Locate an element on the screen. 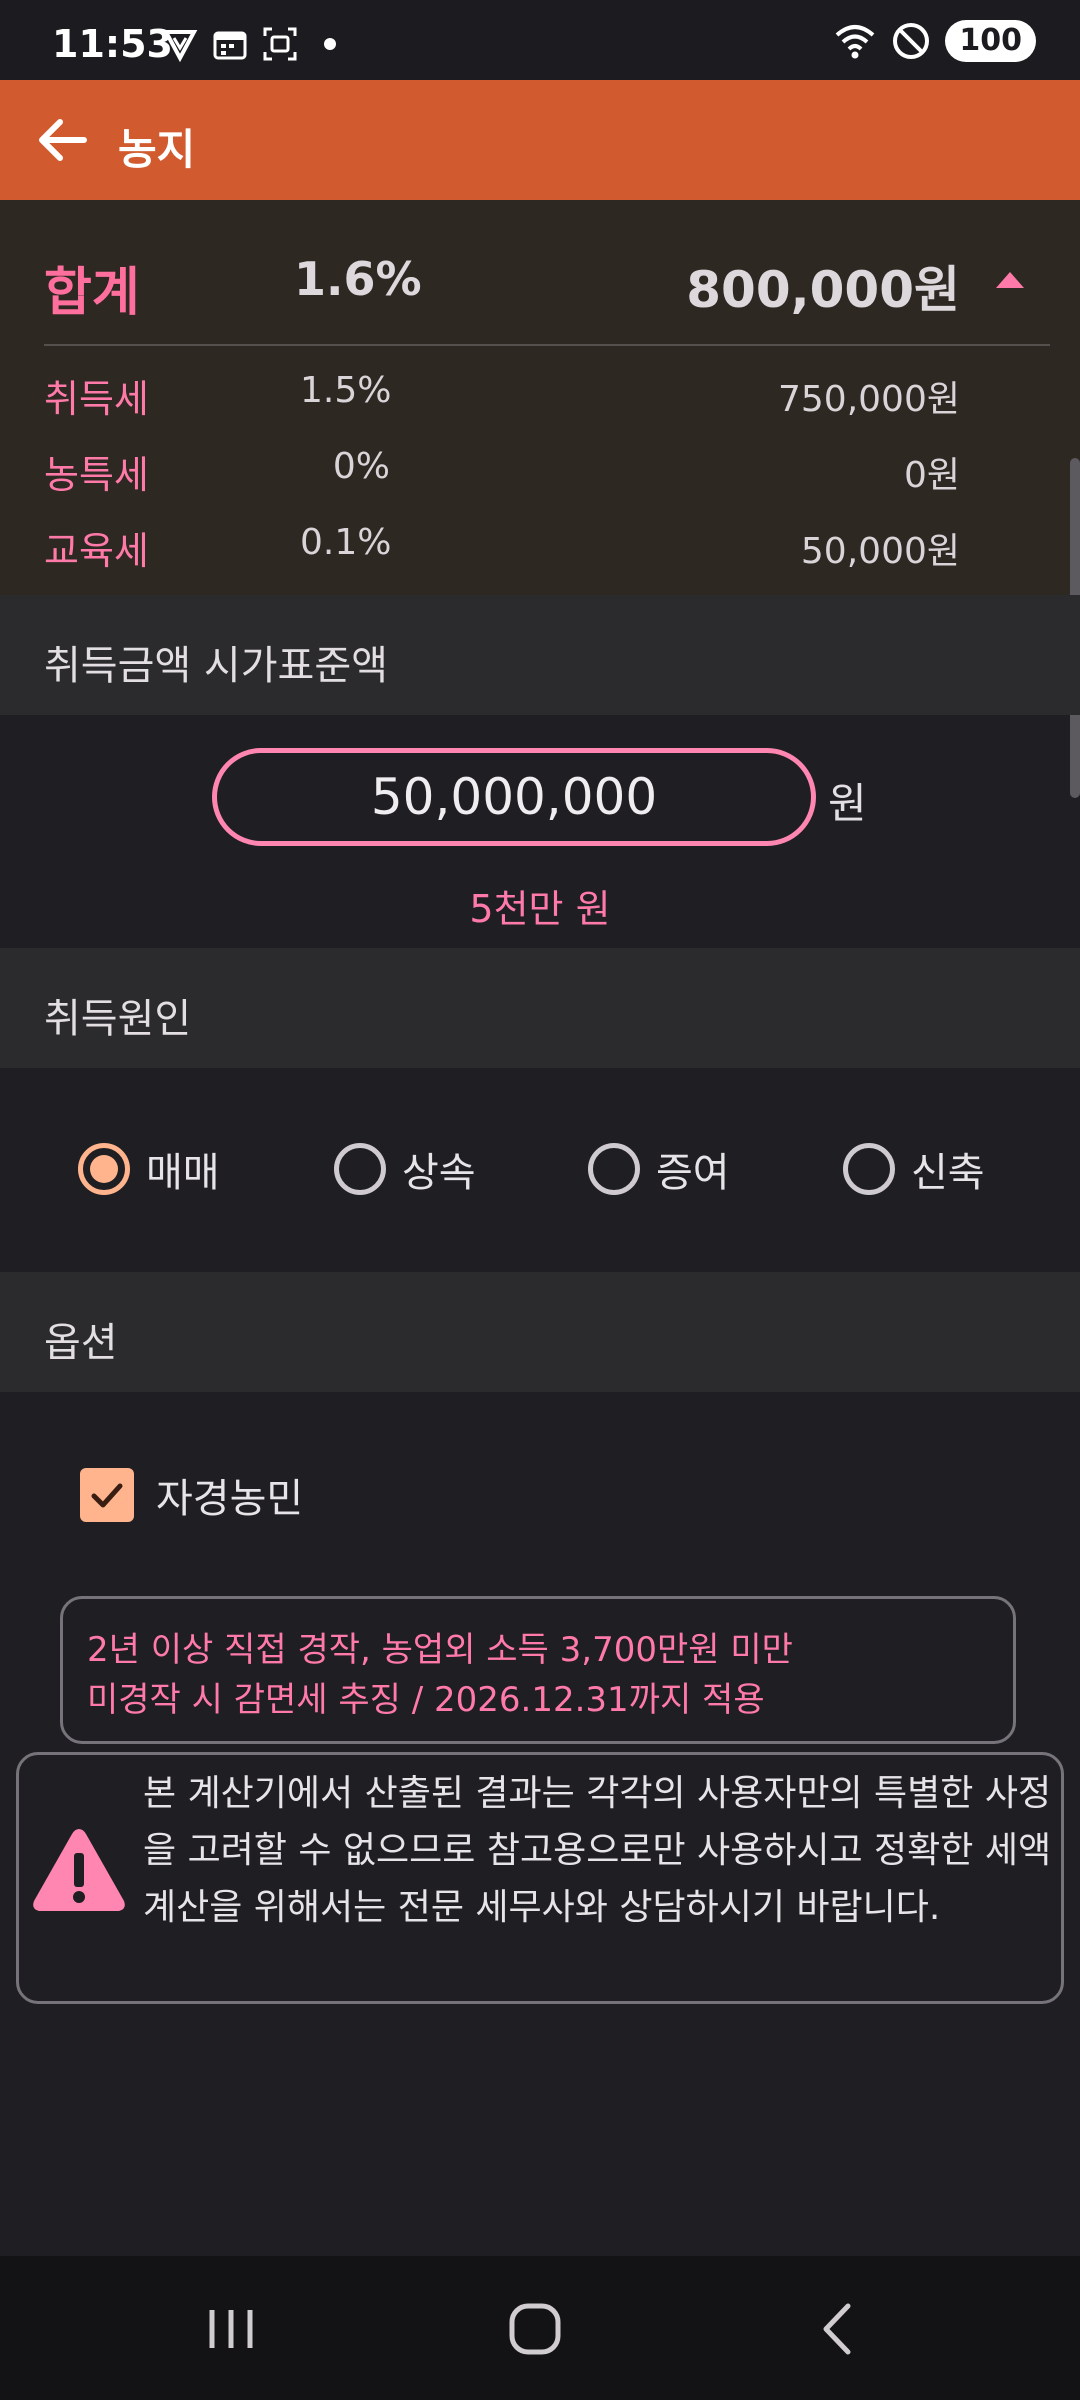  radio-gift: 증여 is located at coordinates (659, 1169).